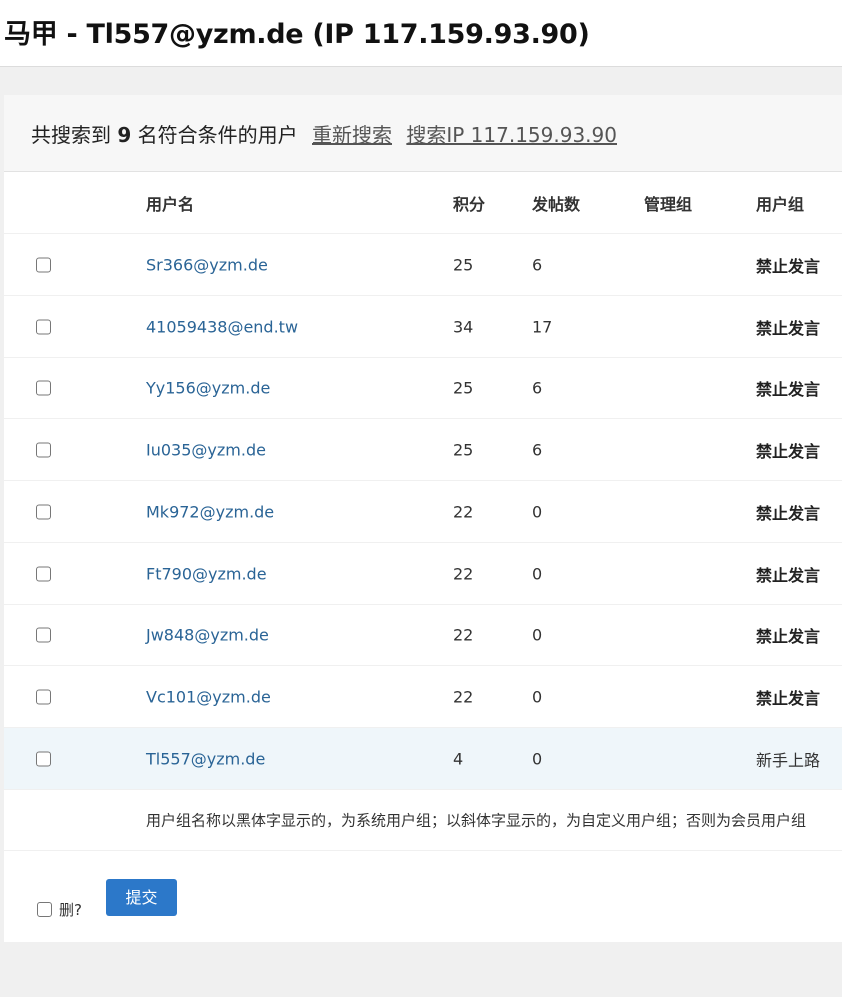 The image size is (842, 997). I want to click on top-bar: 马甲 - Tl557@yzm.de (IP 117.159.93.90), so click(421, 33).